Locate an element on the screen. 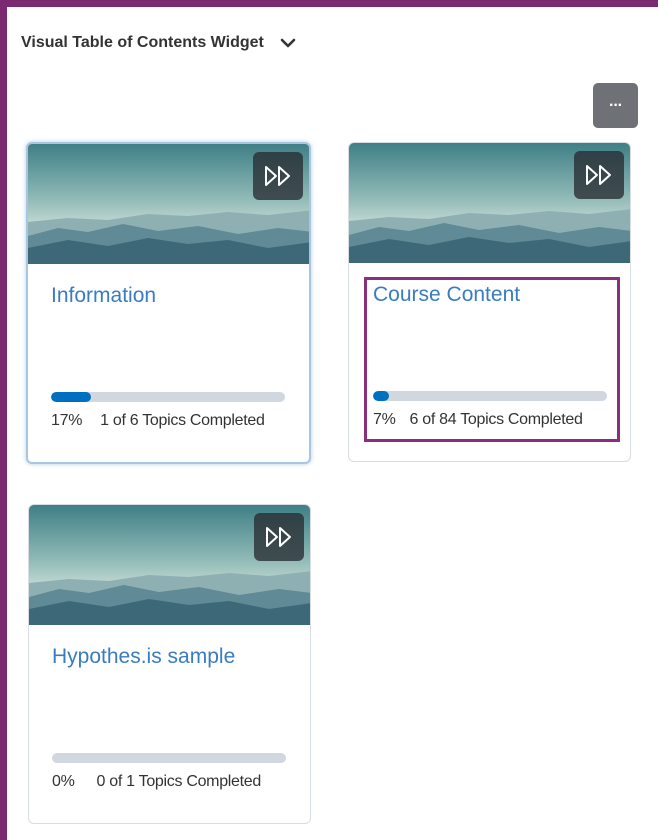  widget-header: Visual Table of Contents Widget is located at coordinates (159, 43).